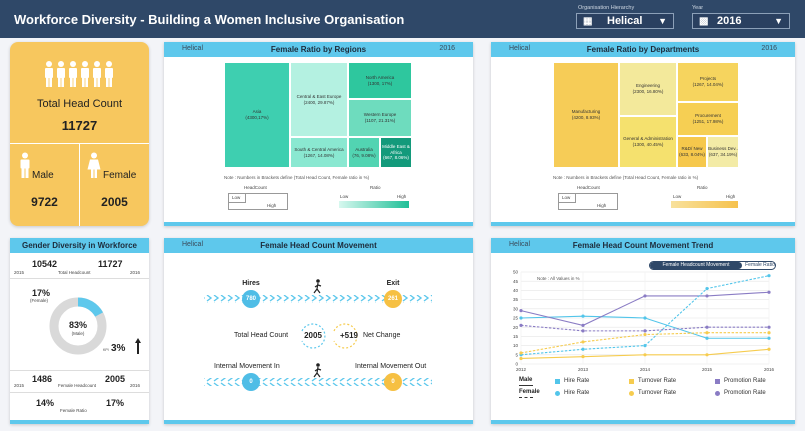  Describe the element at coordinates (648, 89) in the screenshot. I see `treemap-cell: Engineering (2300, 16.80%)` at that location.